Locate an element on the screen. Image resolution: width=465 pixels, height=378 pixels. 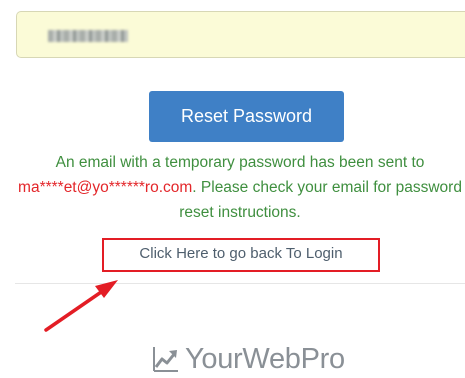
yourwebpro-logo: YourWebPro is located at coordinates (248, 359).